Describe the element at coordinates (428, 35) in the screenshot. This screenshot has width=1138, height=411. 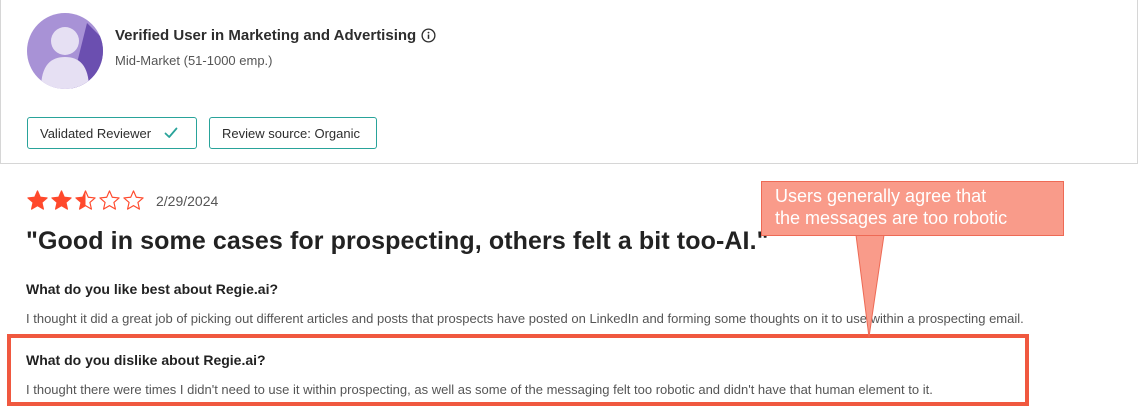
I see `info-icon` at that location.